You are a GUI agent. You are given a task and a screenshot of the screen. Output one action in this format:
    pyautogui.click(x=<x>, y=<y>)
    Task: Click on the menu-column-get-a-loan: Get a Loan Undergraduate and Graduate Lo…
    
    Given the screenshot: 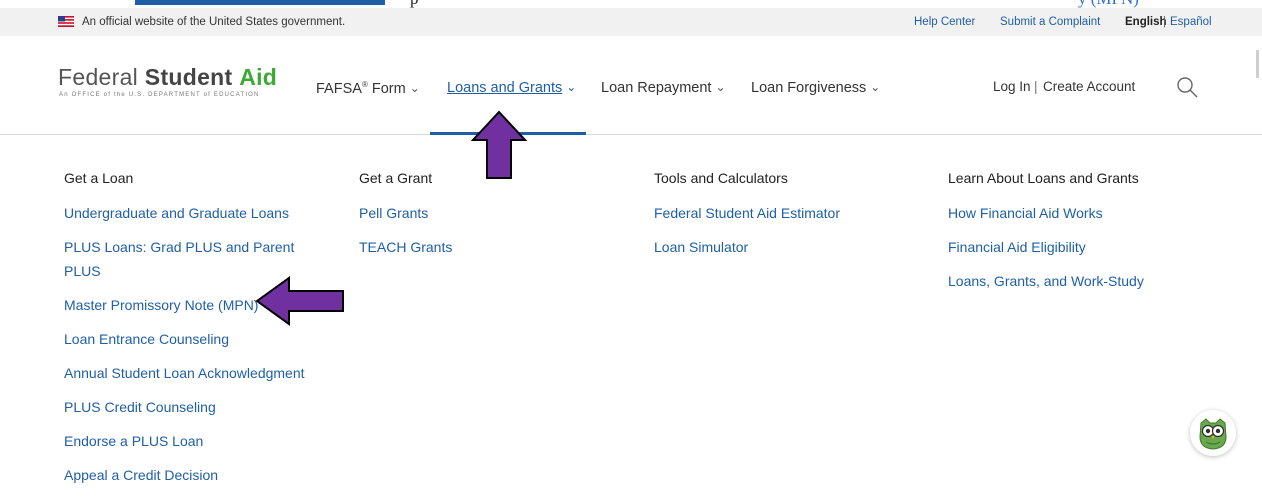 What is the action you would take?
    pyautogui.click(x=184, y=332)
    